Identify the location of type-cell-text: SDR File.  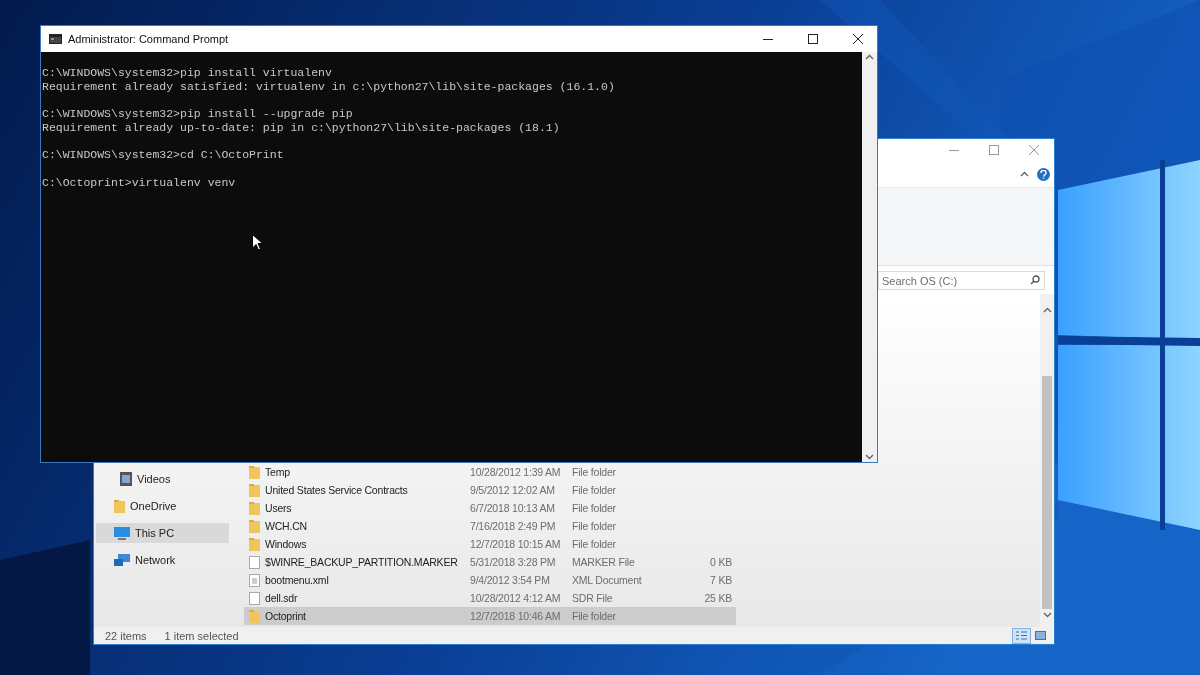
(593, 598).